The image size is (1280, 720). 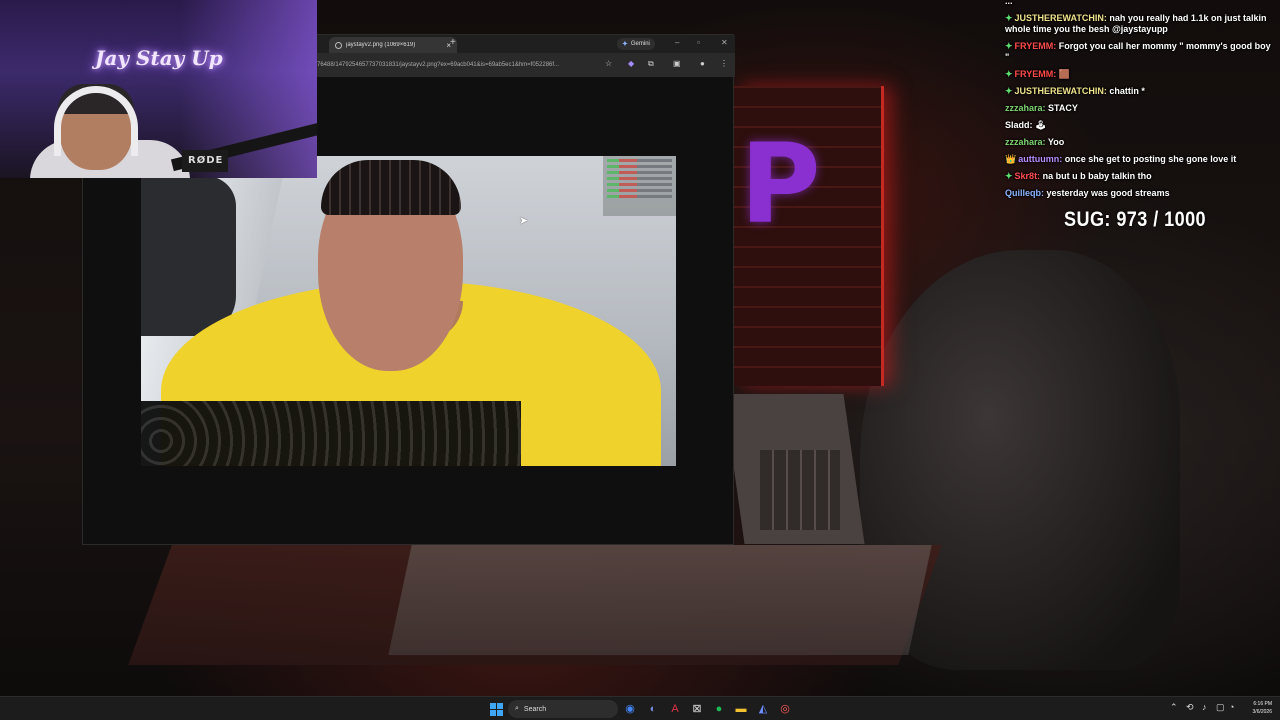 I want to click on background-desk-light, so click(x=660, y=600).